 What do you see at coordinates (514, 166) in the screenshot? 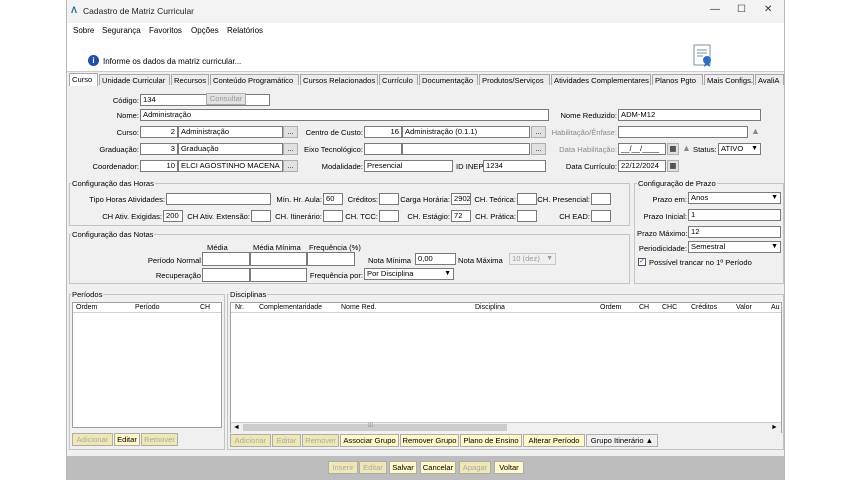
I see `id-inep-field: 1234` at bounding box center [514, 166].